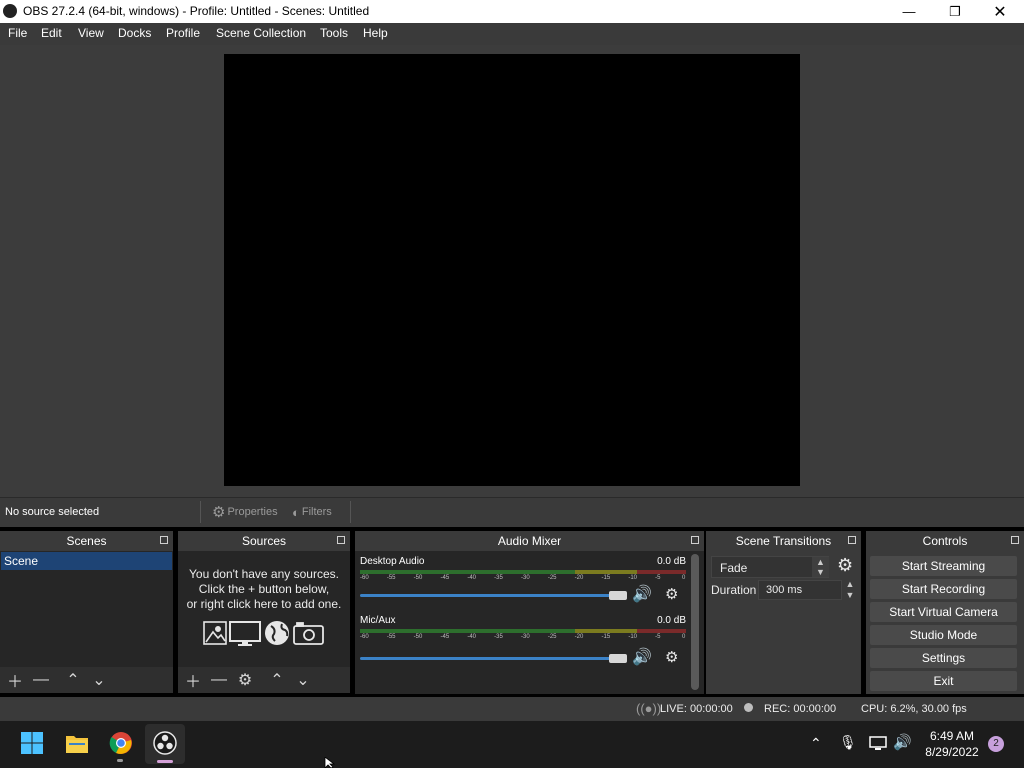 This screenshot has width=1024, height=768. What do you see at coordinates (134, 33) in the screenshot?
I see `menu-docks: Docks` at bounding box center [134, 33].